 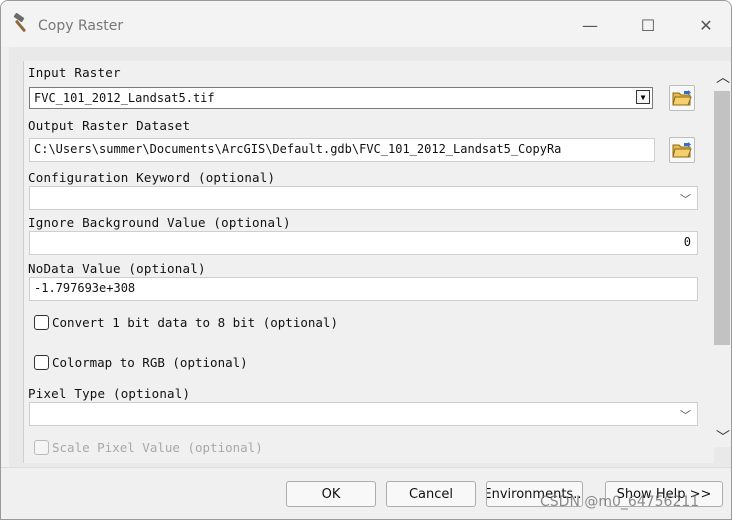 I want to click on ok-button: OK, so click(x=331, y=494).